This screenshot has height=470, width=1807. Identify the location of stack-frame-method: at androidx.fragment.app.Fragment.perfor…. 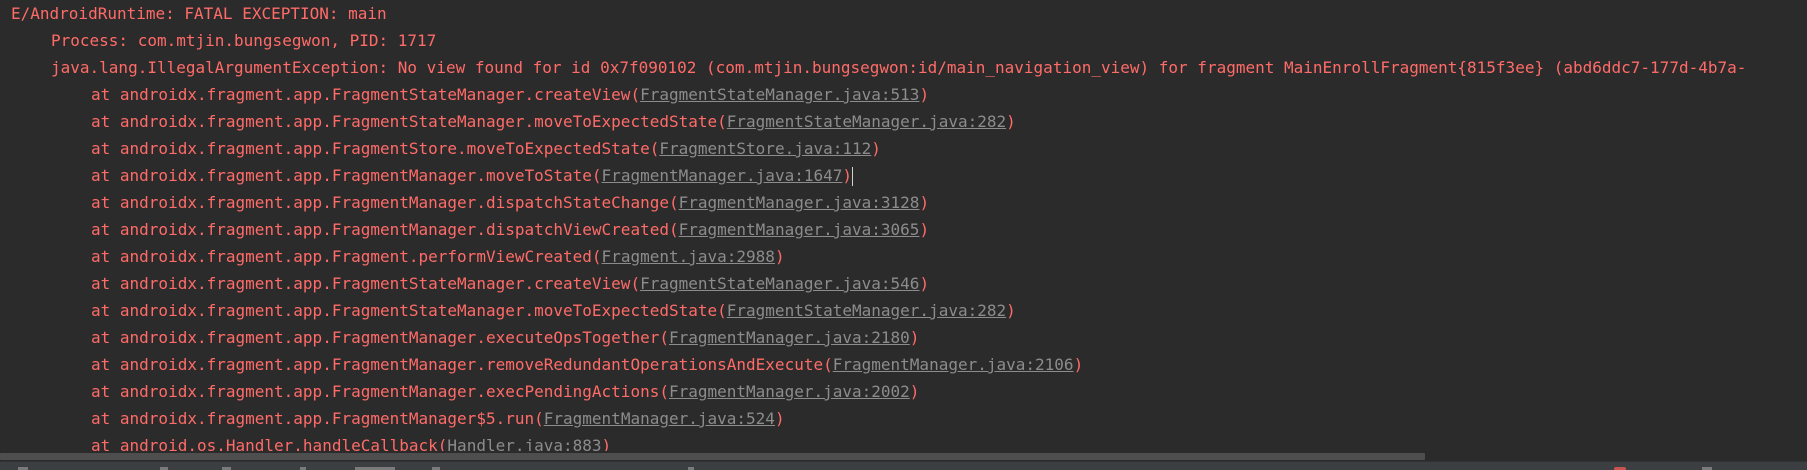
(346, 256).